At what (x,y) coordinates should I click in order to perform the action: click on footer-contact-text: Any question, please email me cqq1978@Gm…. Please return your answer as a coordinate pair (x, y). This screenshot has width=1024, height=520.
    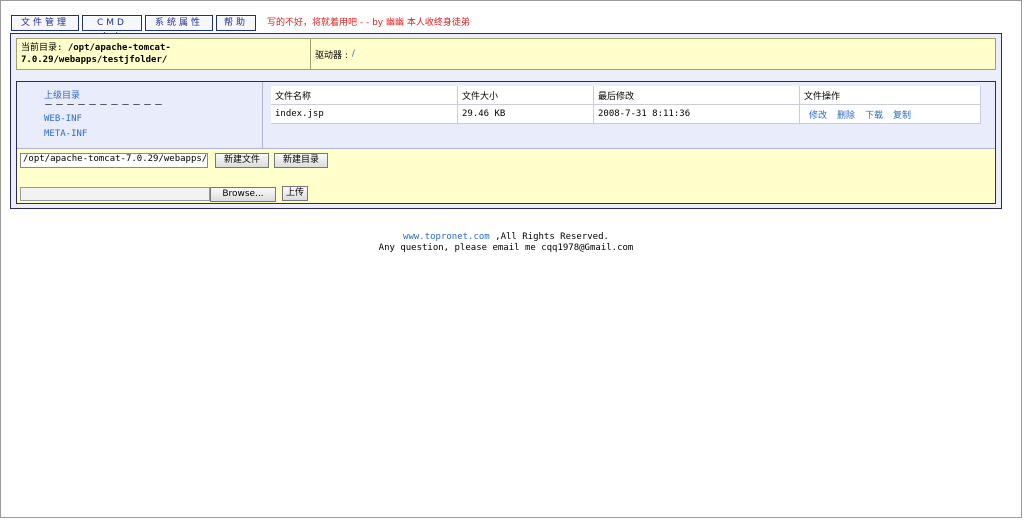
    Looking at the image, I should click on (506, 248).